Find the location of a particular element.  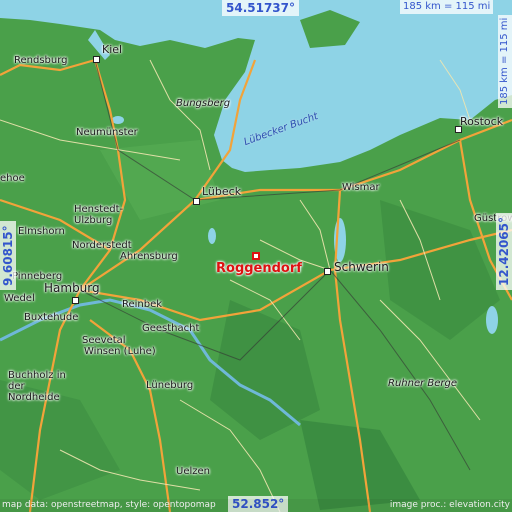

place-label: Geesthacht is located at coordinates (171, 328).